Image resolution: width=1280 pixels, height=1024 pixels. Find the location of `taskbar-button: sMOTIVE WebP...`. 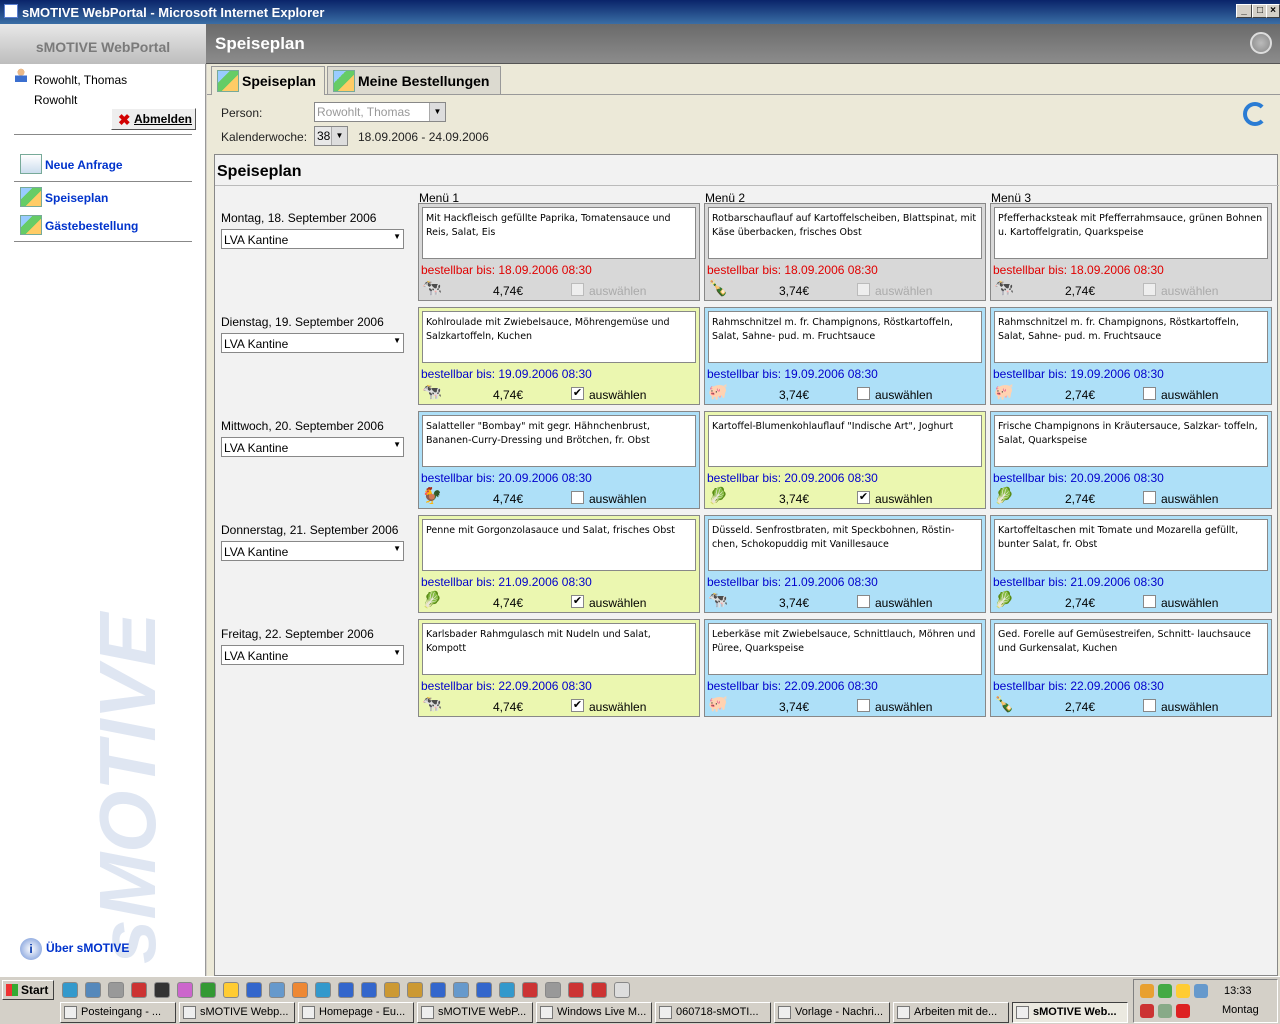

taskbar-button: sMOTIVE WebP... is located at coordinates (475, 1012).